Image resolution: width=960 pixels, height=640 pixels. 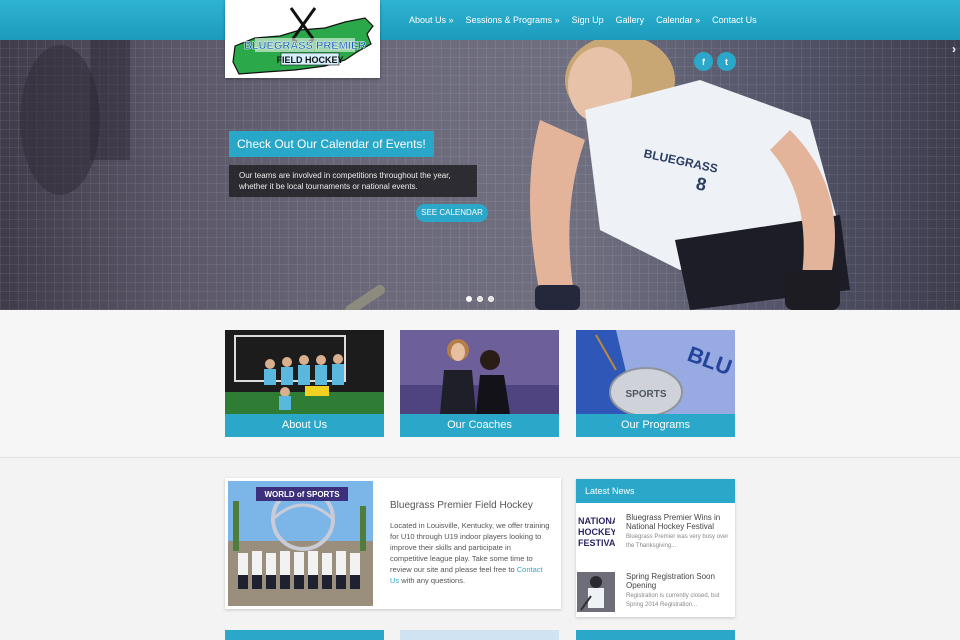 What do you see at coordinates (513, 20) in the screenshot?
I see `nav-item-sessions-programs: Sessions & Programs »` at bounding box center [513, 20].